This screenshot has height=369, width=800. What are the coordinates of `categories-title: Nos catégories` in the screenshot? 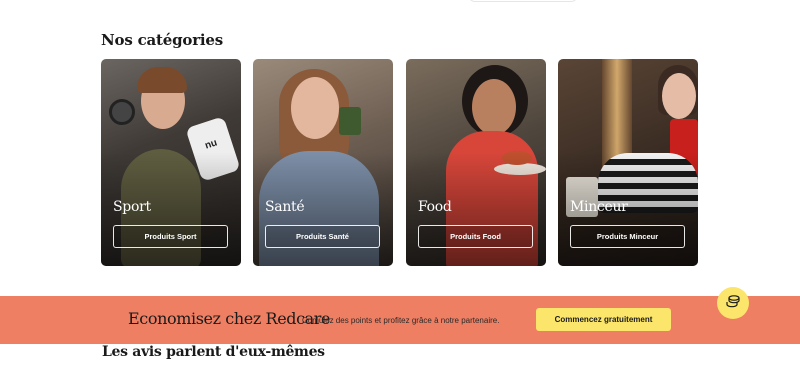 It's located at (162, 40).